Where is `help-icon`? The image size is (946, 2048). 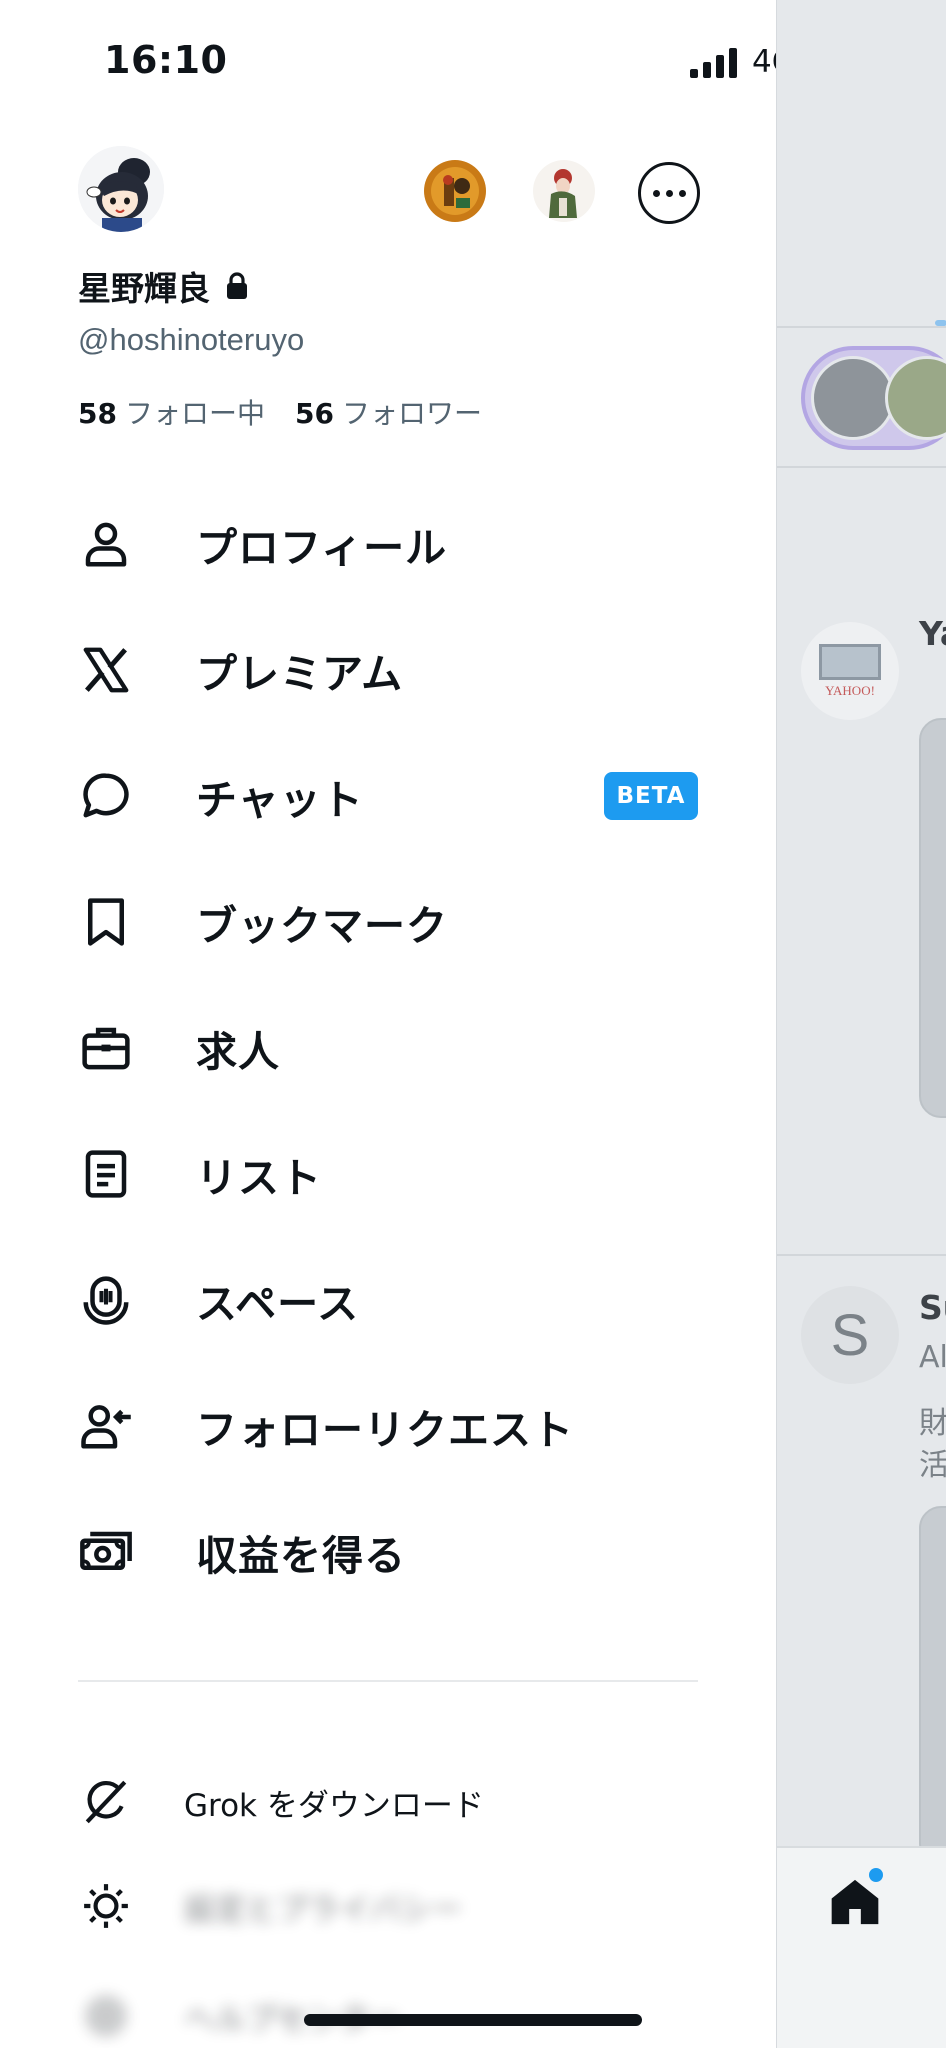
help-icon is located at coordinates (106, 2016).